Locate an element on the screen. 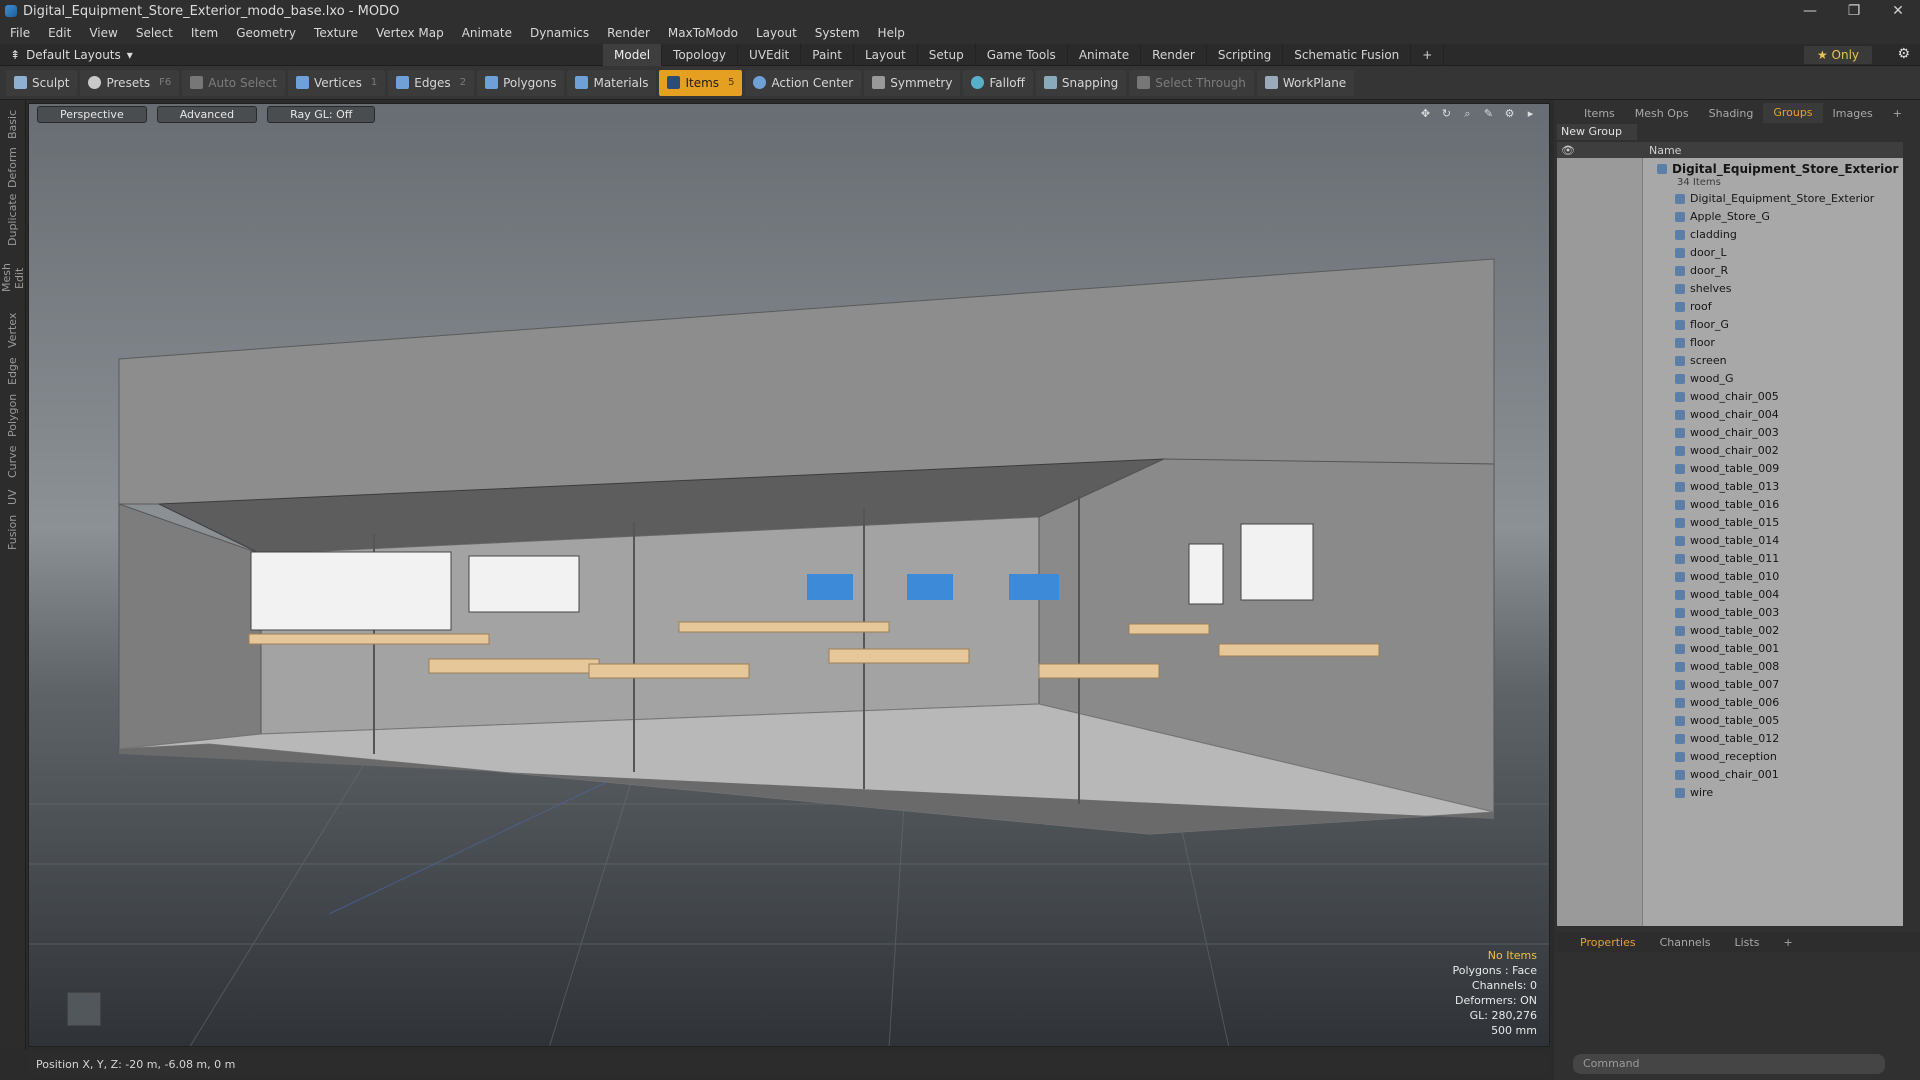 The width and height of the screenshot is (1920, 1080). add-tab-button: + is located at coordinates (1897, 113).